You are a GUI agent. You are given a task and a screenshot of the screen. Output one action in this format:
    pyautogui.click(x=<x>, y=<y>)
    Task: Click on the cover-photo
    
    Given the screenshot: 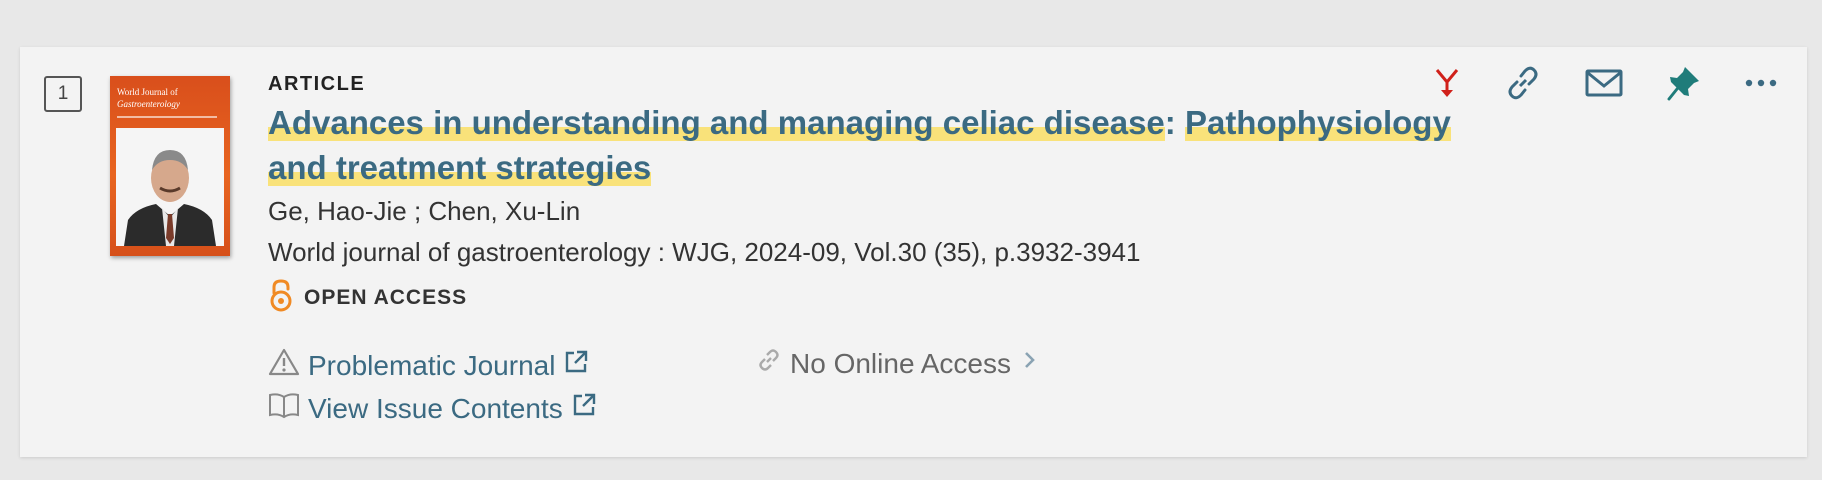 What is the action you would take?
    pyautogui.click(x=170, y=187)
    